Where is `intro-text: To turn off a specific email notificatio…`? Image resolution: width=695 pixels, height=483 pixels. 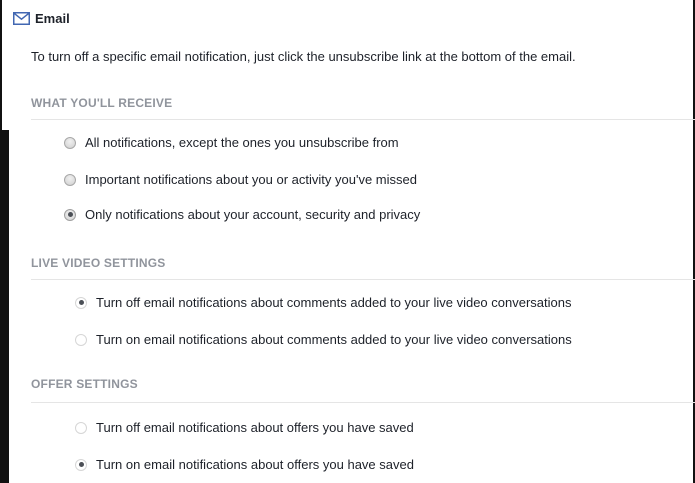 intro-text: To turn off a specific email notificatio… is located at coordinates (303, 56).